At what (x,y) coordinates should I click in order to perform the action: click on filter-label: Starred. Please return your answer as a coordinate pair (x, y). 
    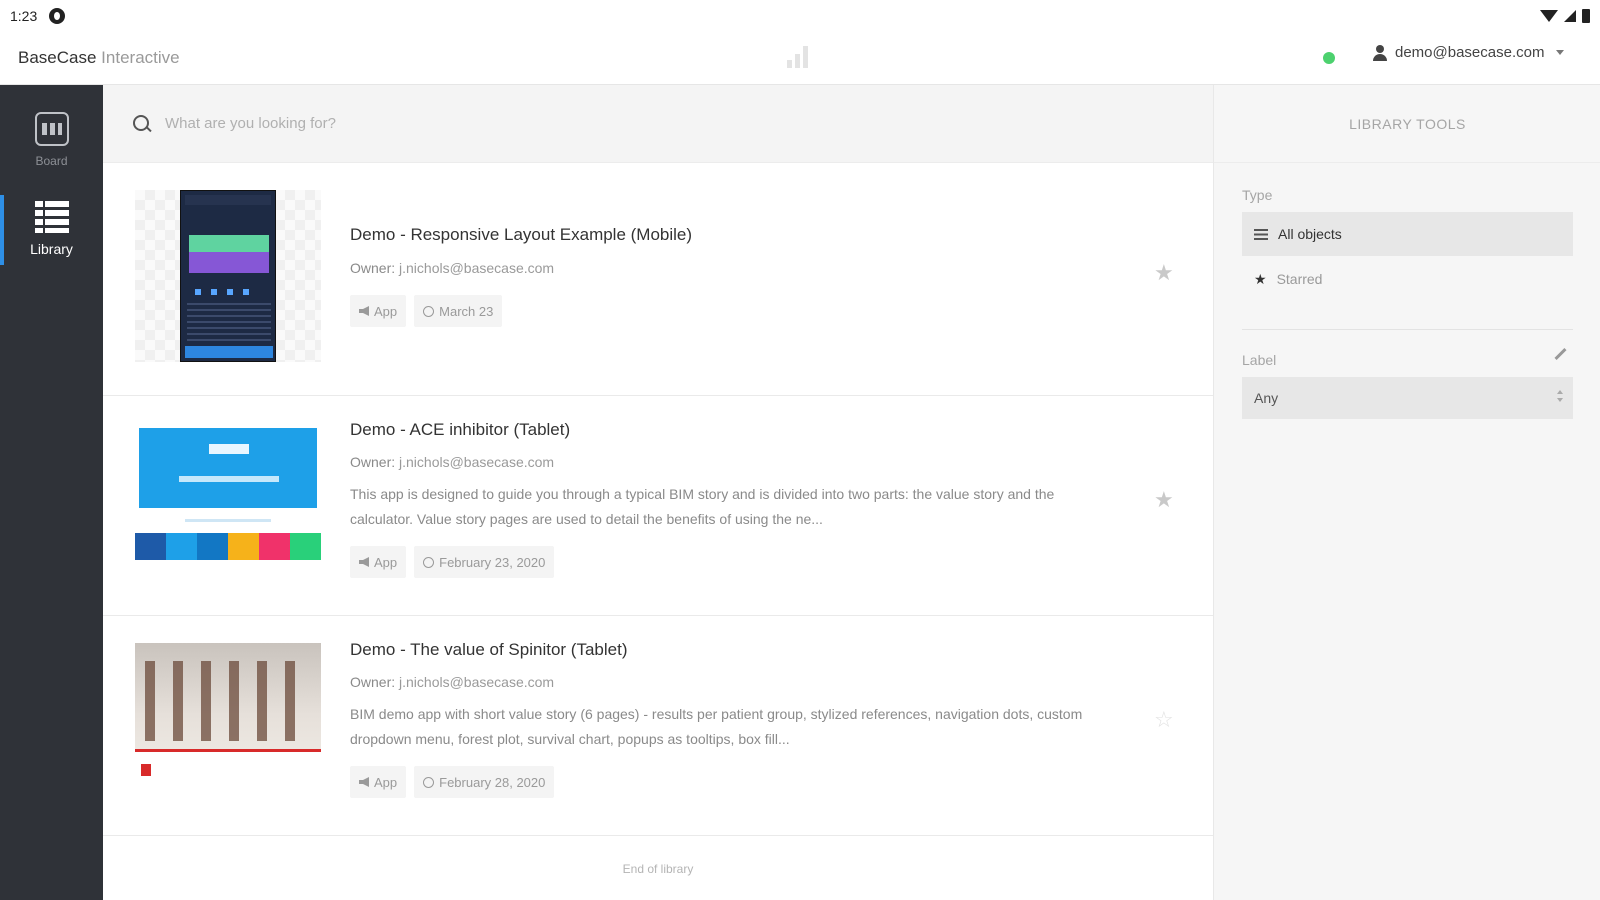
    Looking at the image, I should click on (1299, 279).